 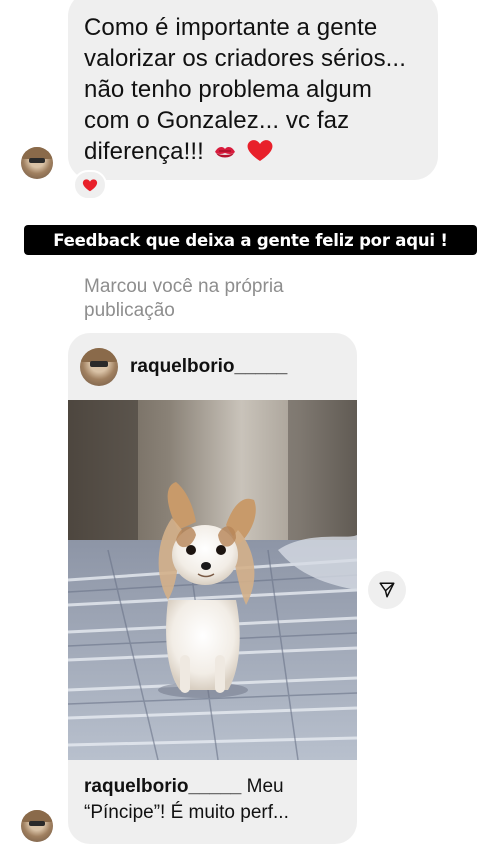 I want to click on message-reaction, so click(x=90, y=185).